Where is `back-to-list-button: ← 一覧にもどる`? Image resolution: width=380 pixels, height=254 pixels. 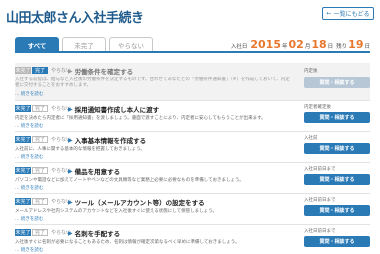
back-to-list-button: ← 一覧にもどる is located at coordinates (348, 13).